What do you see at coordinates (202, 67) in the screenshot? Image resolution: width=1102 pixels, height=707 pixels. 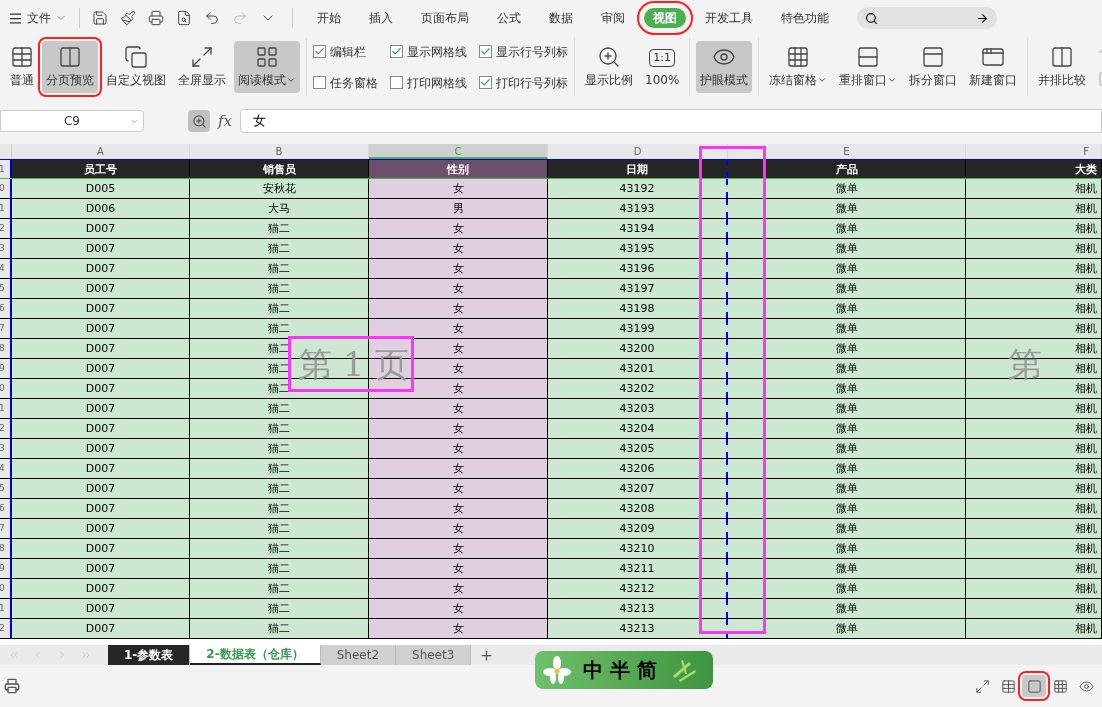 I see `ribbon-button: 全屏显示` at bounding box center [202, 67].